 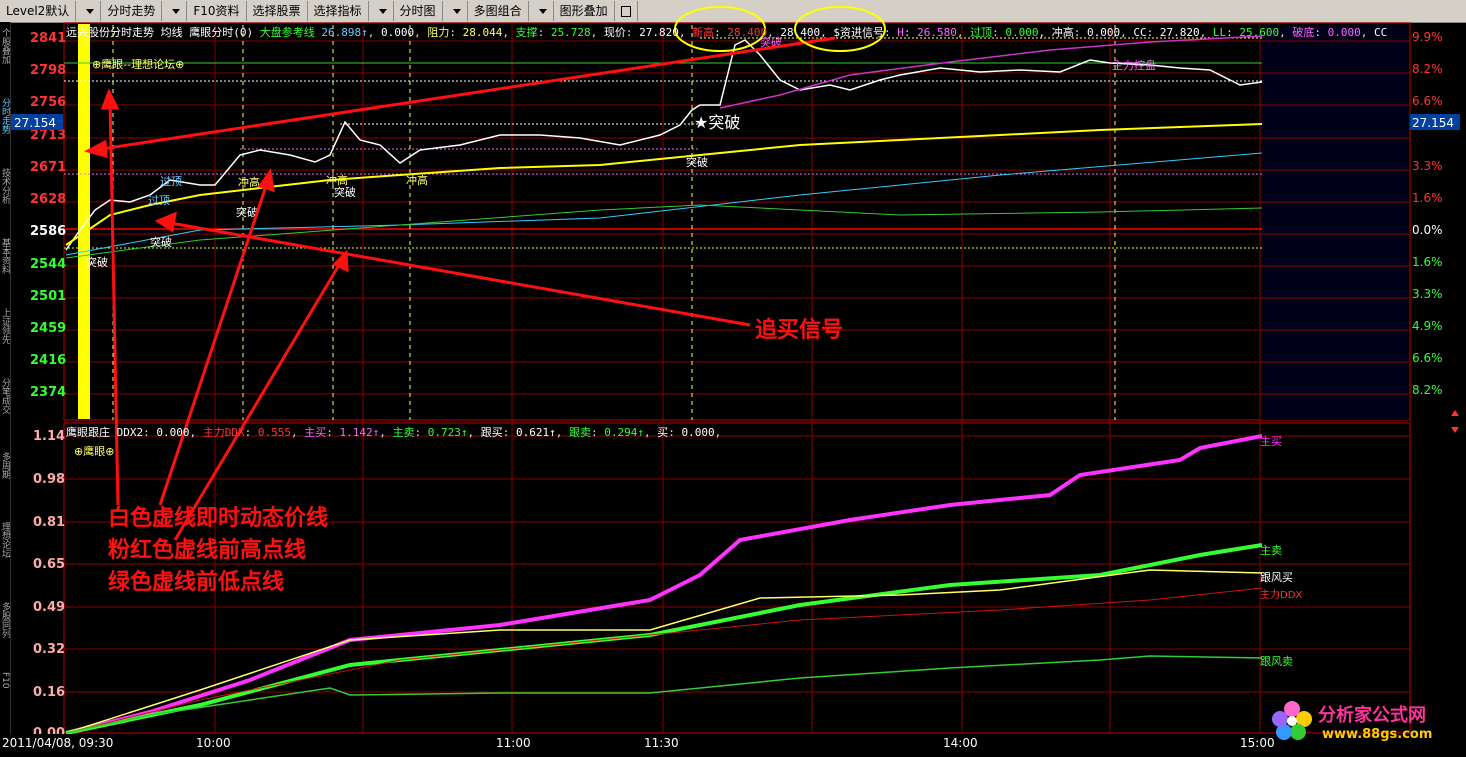 What do you see at coordinates (48, 360) in the screenshot?
I see `price-tick: 2416` at bounding box center [48, 360].